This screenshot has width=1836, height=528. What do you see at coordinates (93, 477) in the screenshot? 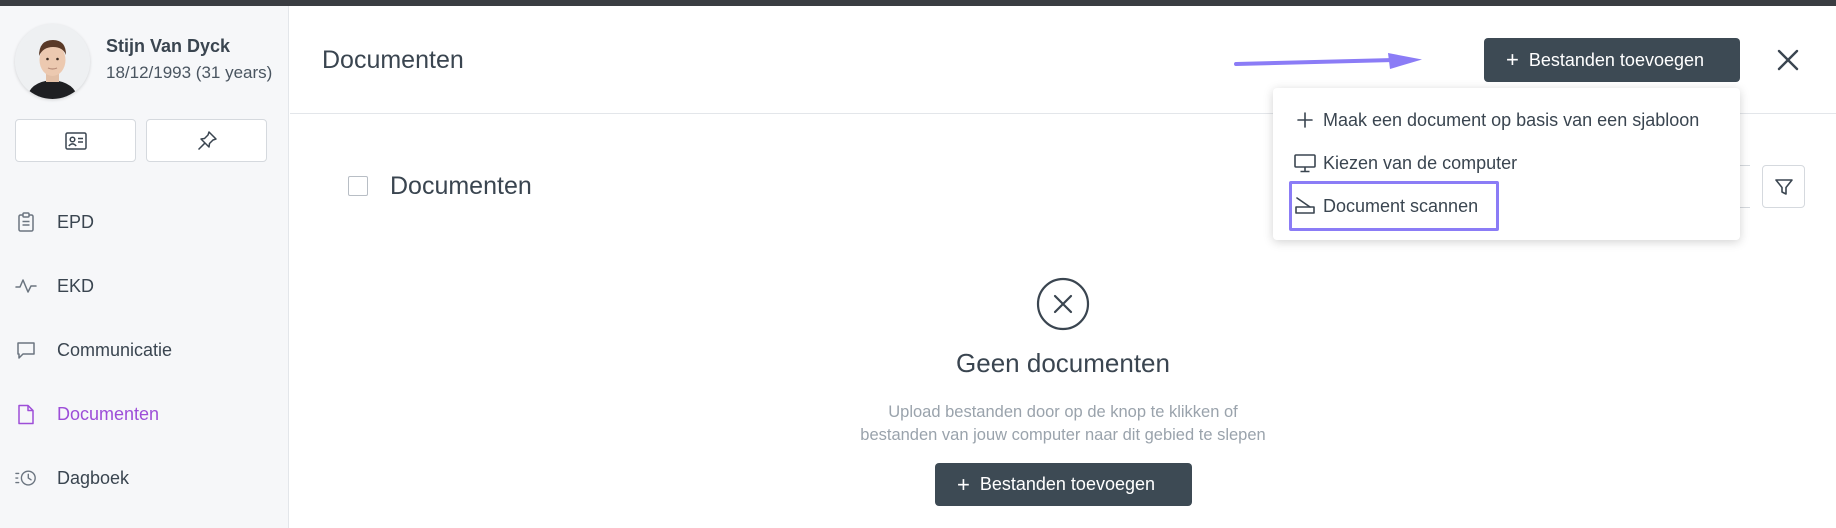
I see `sidebar-item-label: Dagboek` at bounding box center [93, 477].